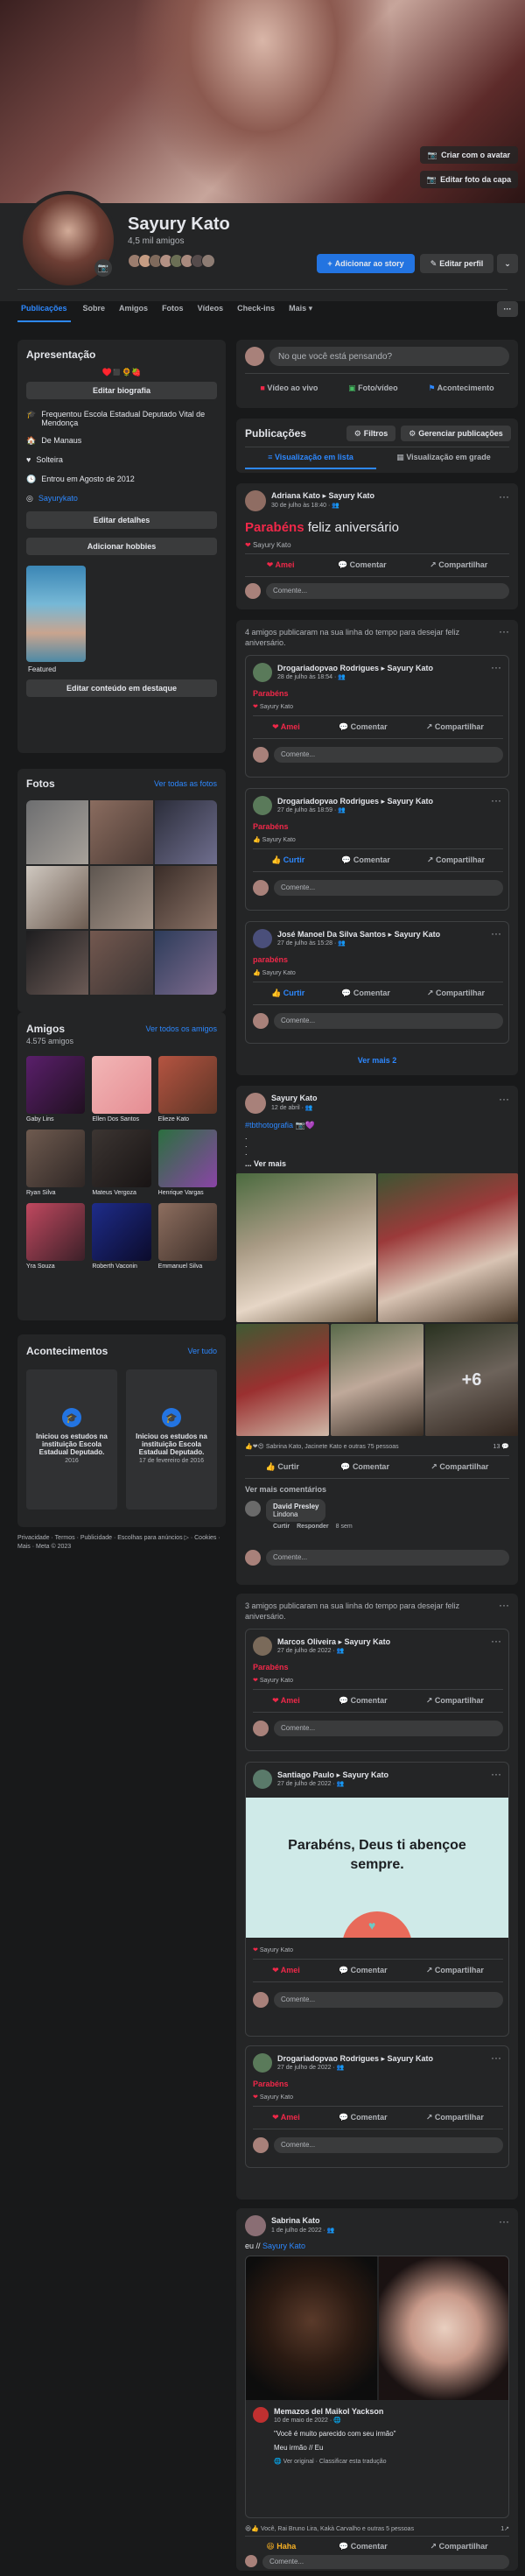  Describe the element at coordinates (303, 2230) in the screenshot. I see `post-date: 1 de julho de 2022 · 👥` at that location.